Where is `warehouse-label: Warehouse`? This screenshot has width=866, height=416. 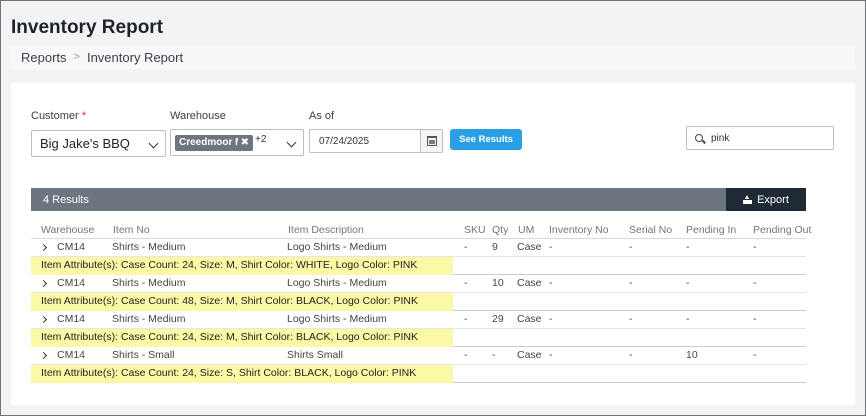
warehouse-label: Warehouse is located at coordinates (198, 116).